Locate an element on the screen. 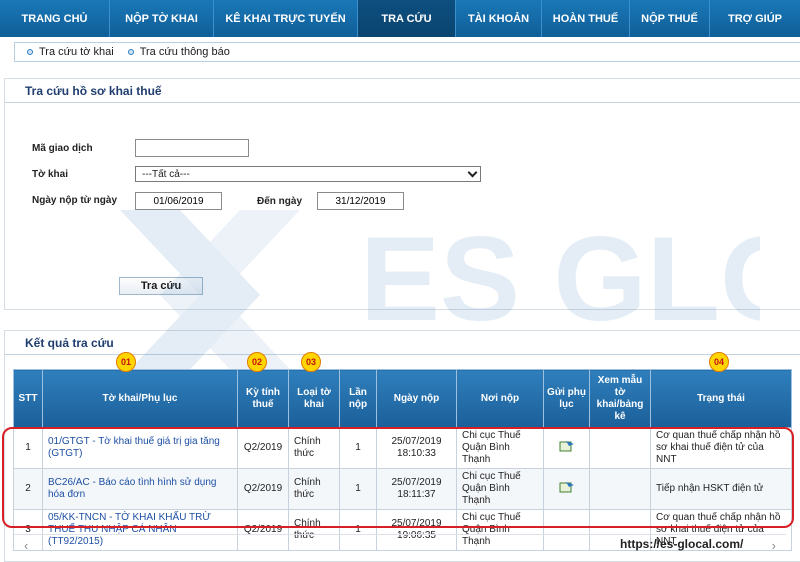  footer-url: https://es-glocal.com/ is located at coordinates (682, 544).